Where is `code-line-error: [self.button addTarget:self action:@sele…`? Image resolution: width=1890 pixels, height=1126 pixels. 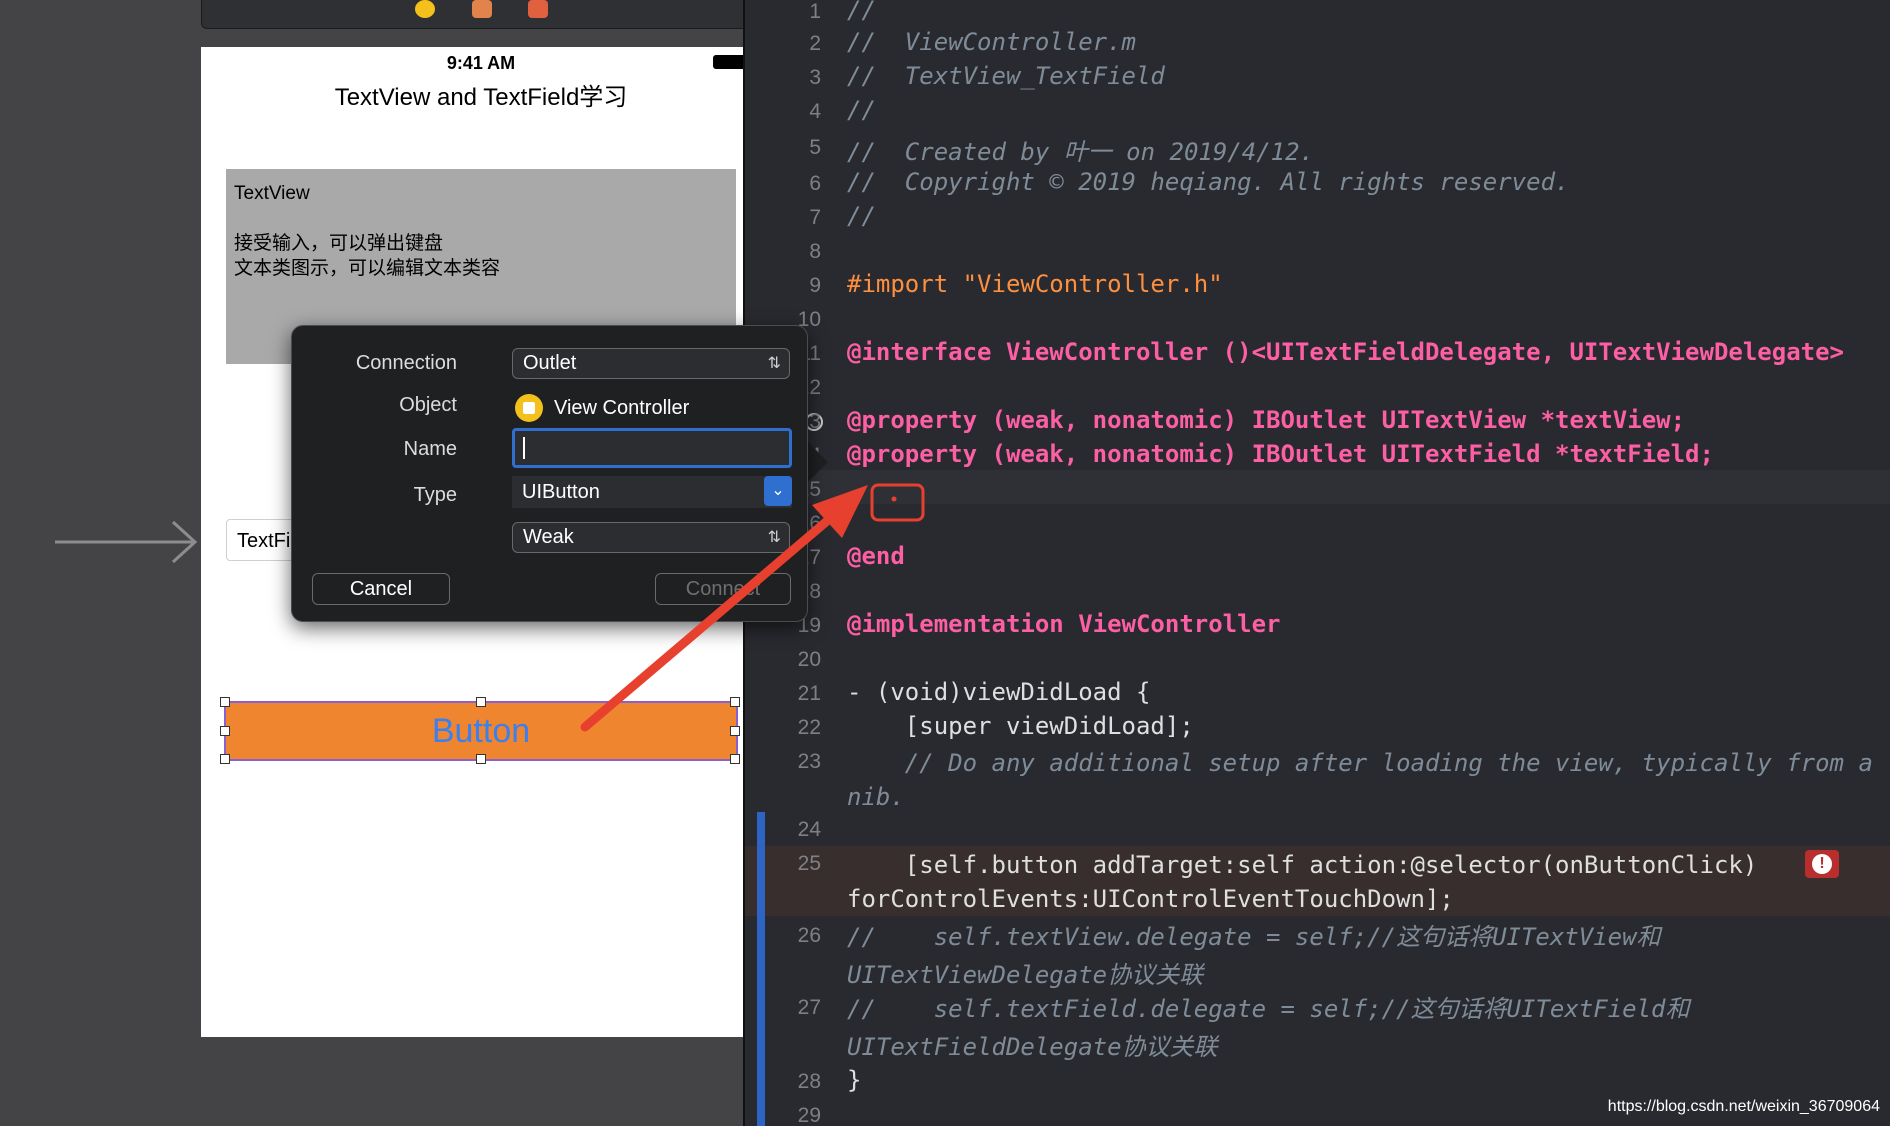 code-line-error: [self.button addTarget:self action:@sele… is located at coordinates (1309, 882).